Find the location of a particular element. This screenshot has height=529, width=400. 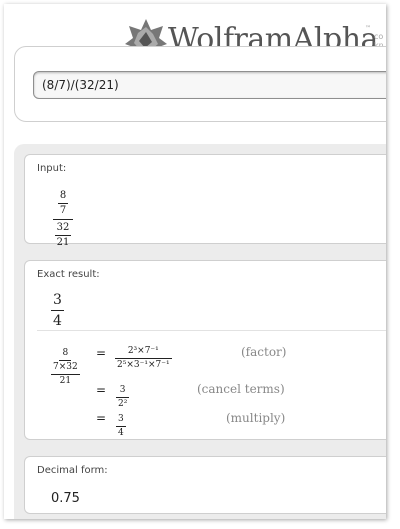

pod-title: Exact result: is located at coordinates (68, 274).